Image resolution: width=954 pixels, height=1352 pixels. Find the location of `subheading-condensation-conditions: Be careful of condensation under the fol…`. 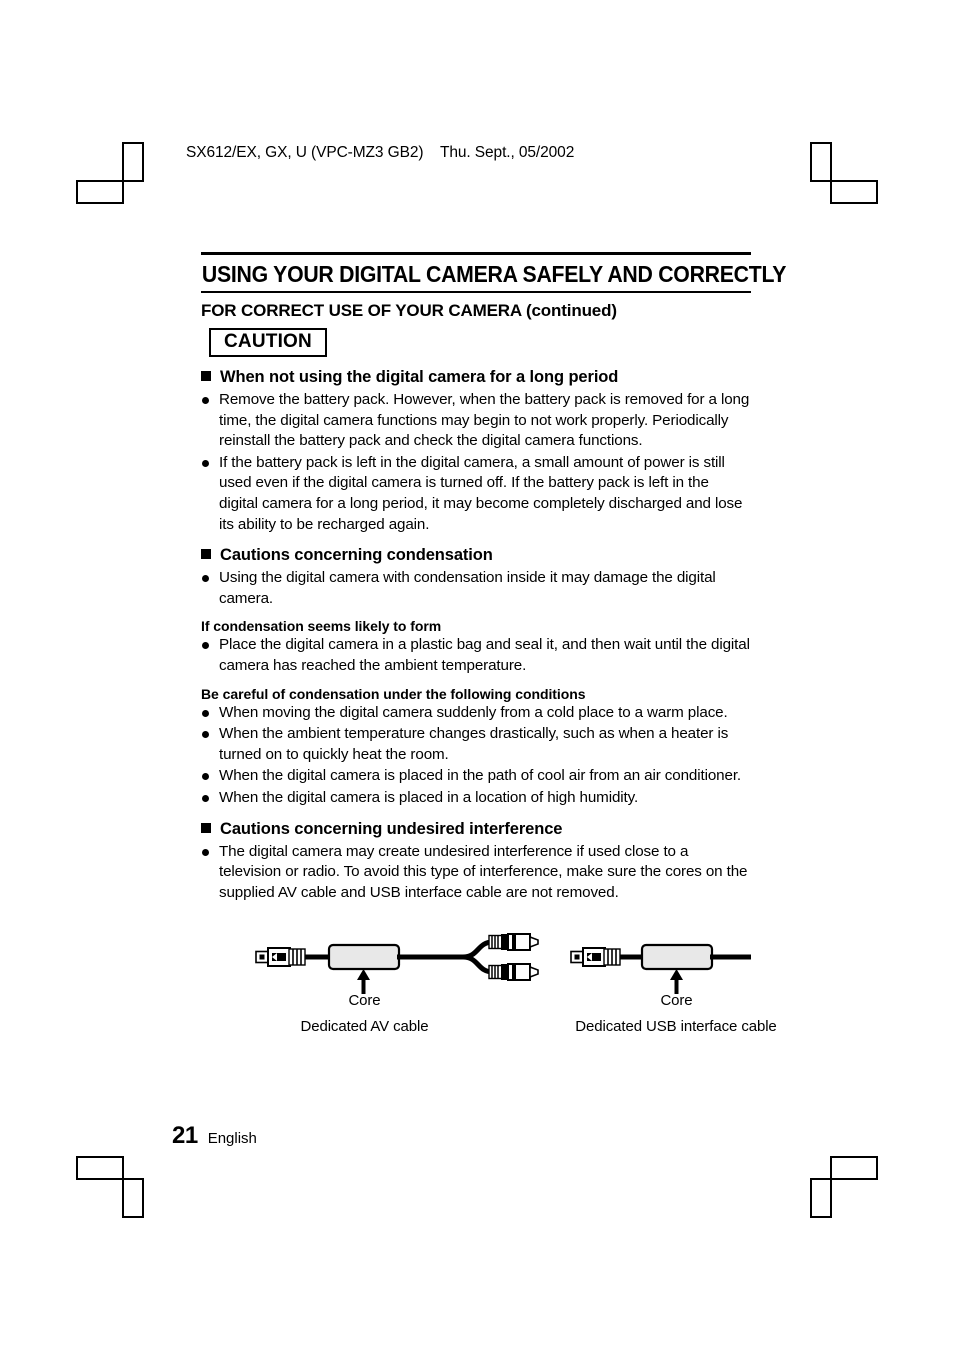

subheading-condensation-conditions: Be careful of condensation under the fol… is located at coordinates (393, 693).